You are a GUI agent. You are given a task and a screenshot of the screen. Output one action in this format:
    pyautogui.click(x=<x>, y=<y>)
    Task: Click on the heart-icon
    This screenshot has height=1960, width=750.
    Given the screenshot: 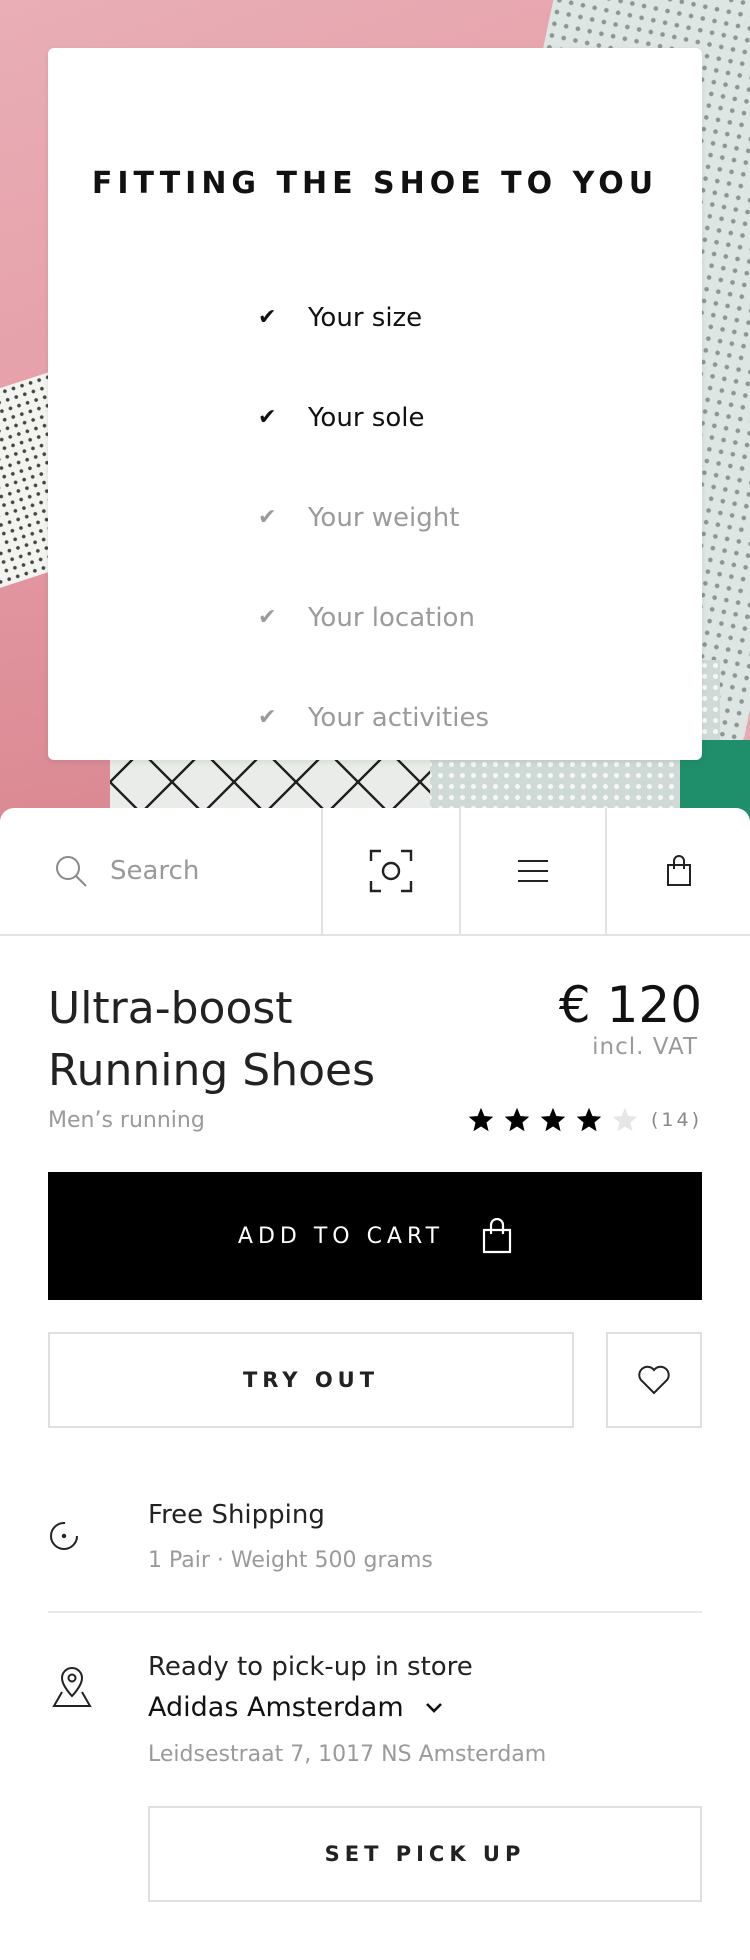 What is the action you would take?
    pyautogui.click(x=654, y=1380)
    